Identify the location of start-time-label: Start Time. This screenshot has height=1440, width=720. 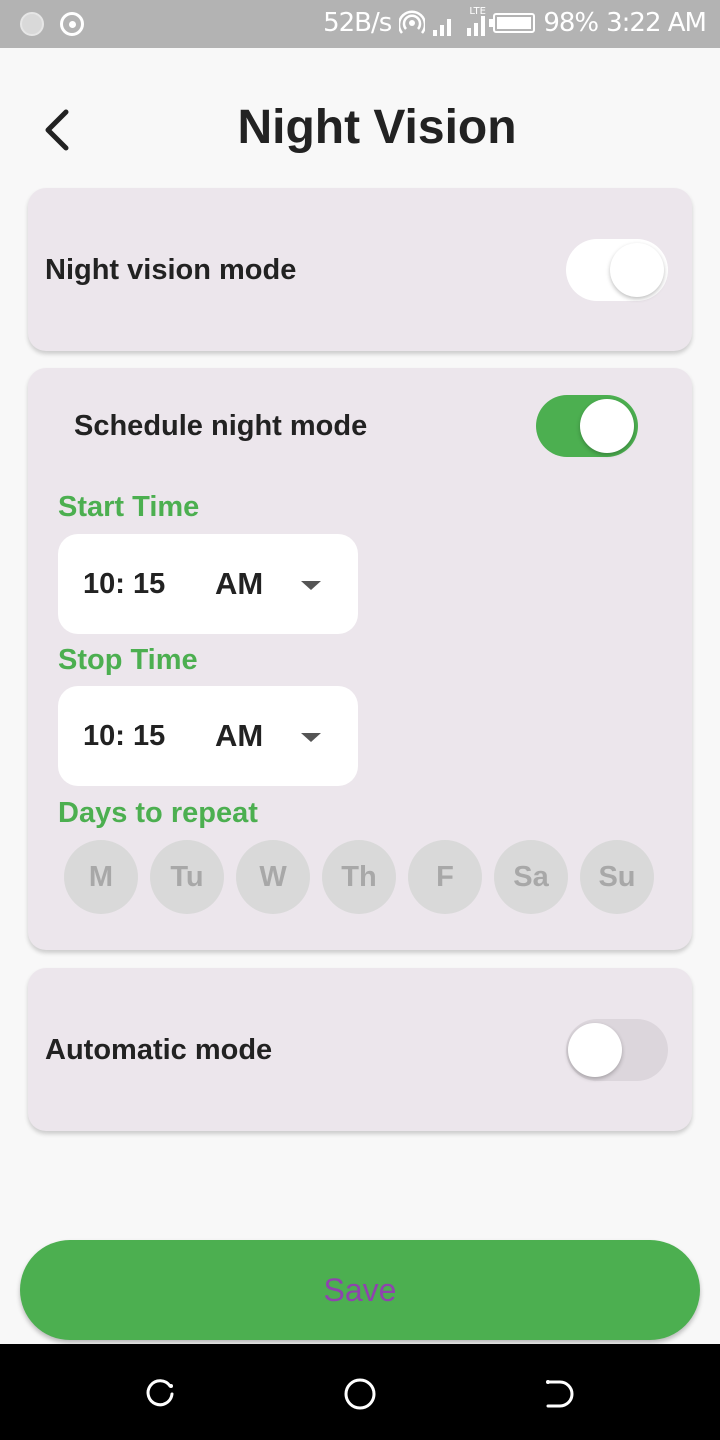
(129, 507).